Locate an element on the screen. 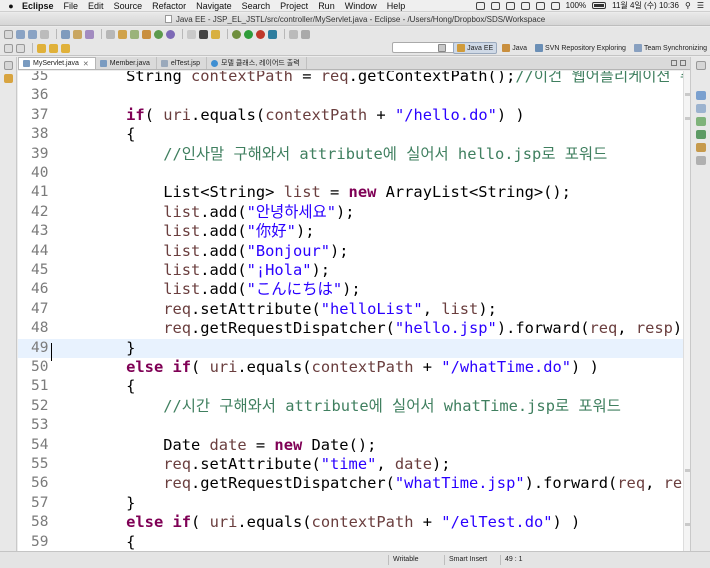 Image resolution: width=710 pixels, height=568 pixels. build-icon is located at coordinates (110, 34).